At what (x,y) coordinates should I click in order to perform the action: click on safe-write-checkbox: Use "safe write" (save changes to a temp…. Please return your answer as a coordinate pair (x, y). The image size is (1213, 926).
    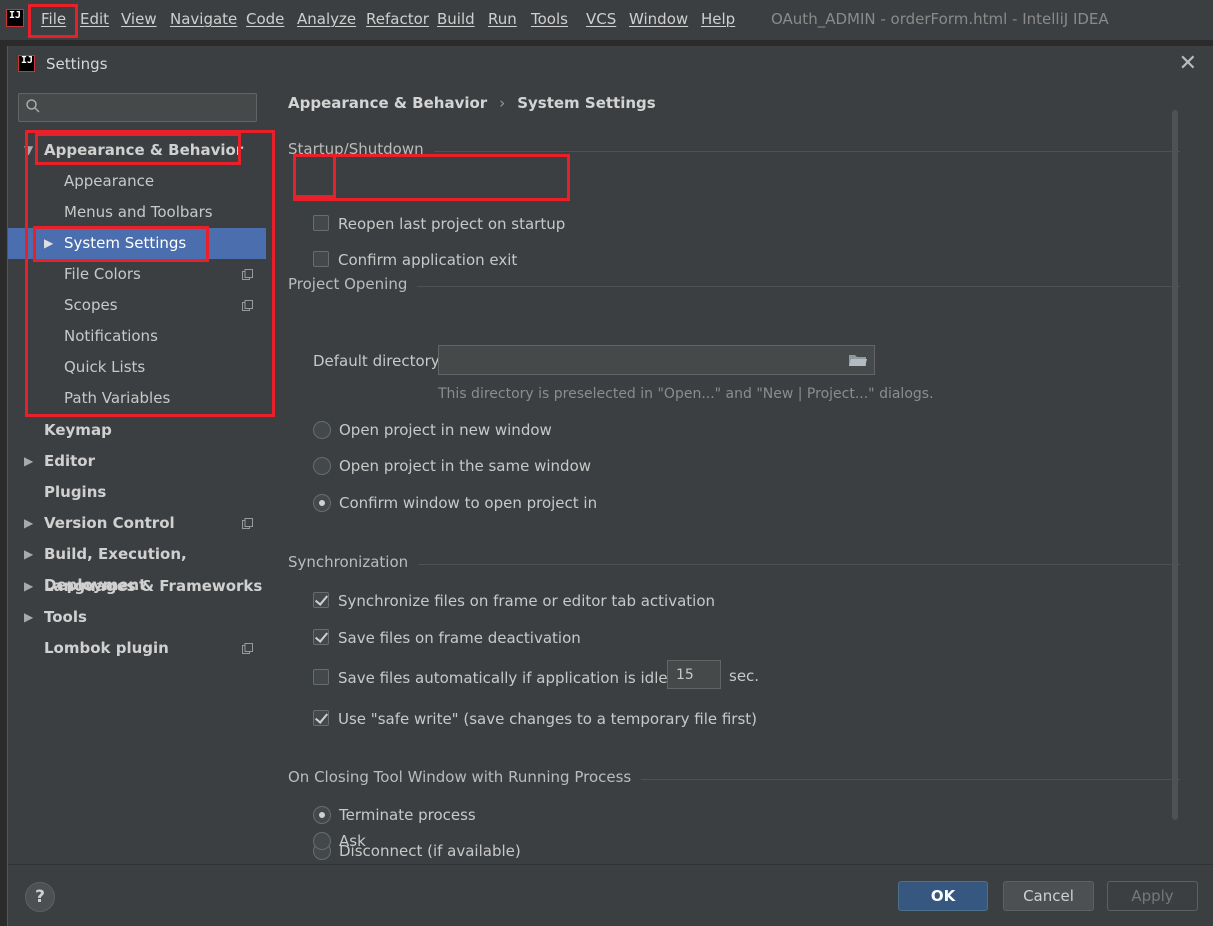
    Looking at the image, I should click on (535, 719).